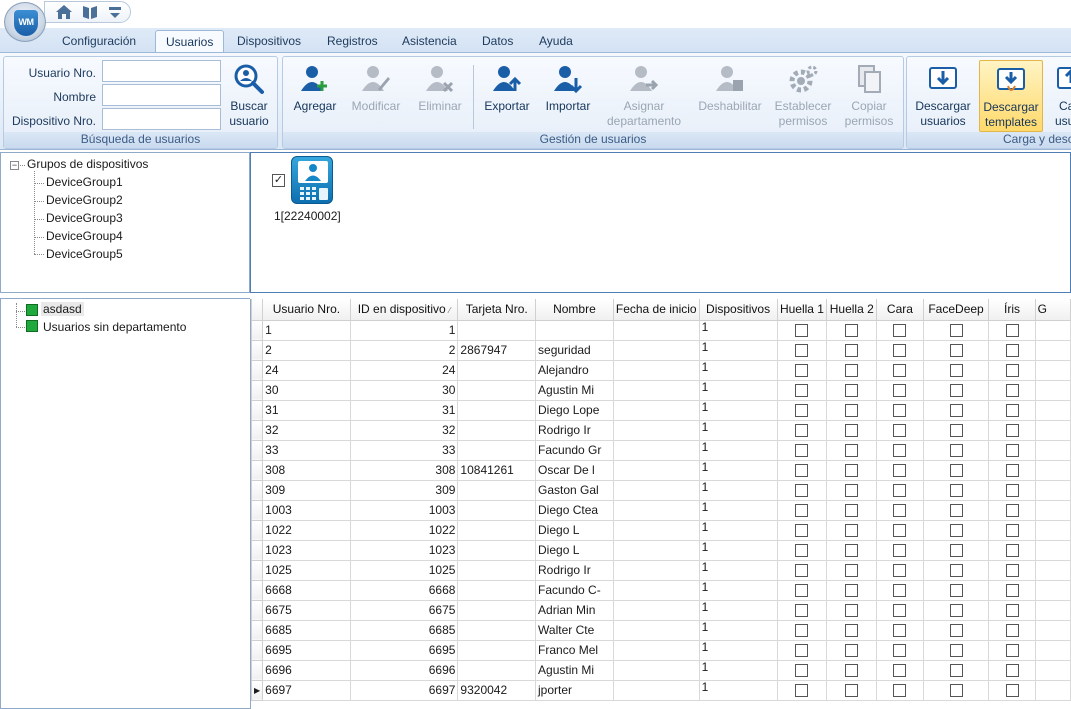  What do you see at coordinates (497, 470) in the screenshot?
I see `cell-tarjeta-nro: 10841261` at bounding box center [497, 470].